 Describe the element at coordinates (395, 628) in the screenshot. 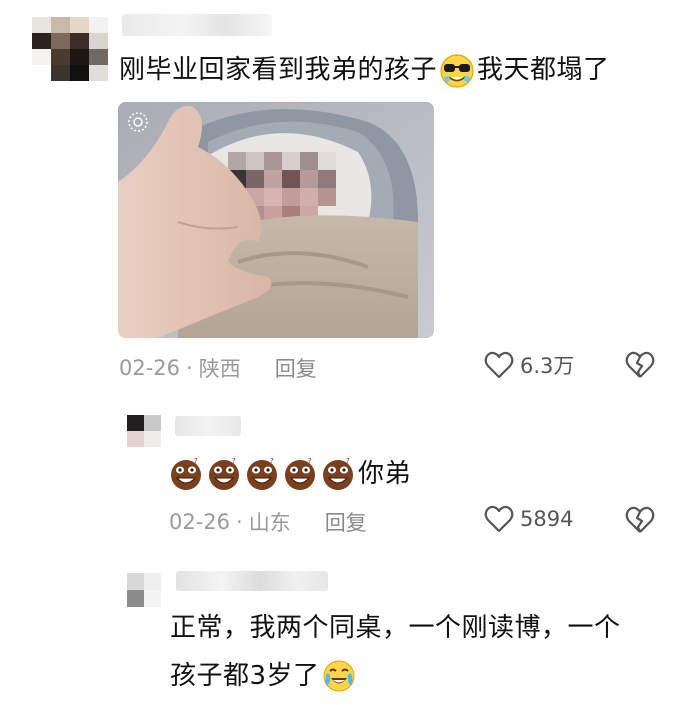

I see `reply-text-line1: 正常，我两个同桌，一个刚读博，一个` at that location.